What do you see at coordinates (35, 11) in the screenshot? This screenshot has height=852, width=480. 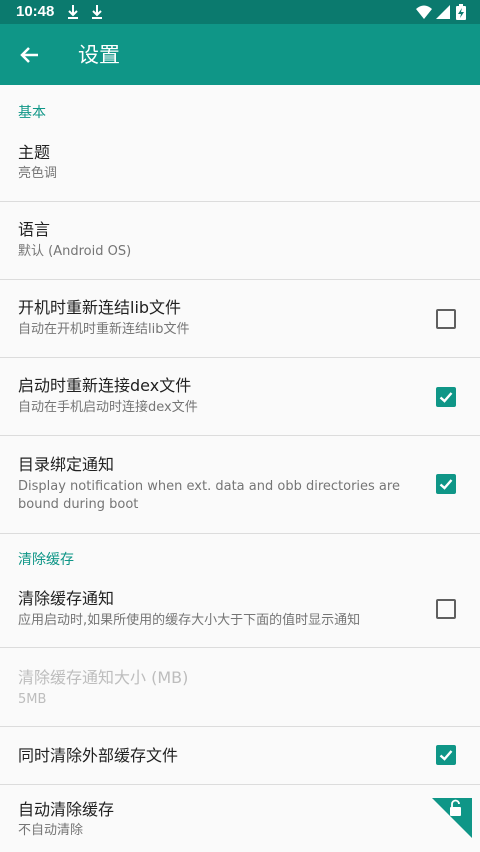 I see `status-time: 10:48` at bounding box center [35, 11].